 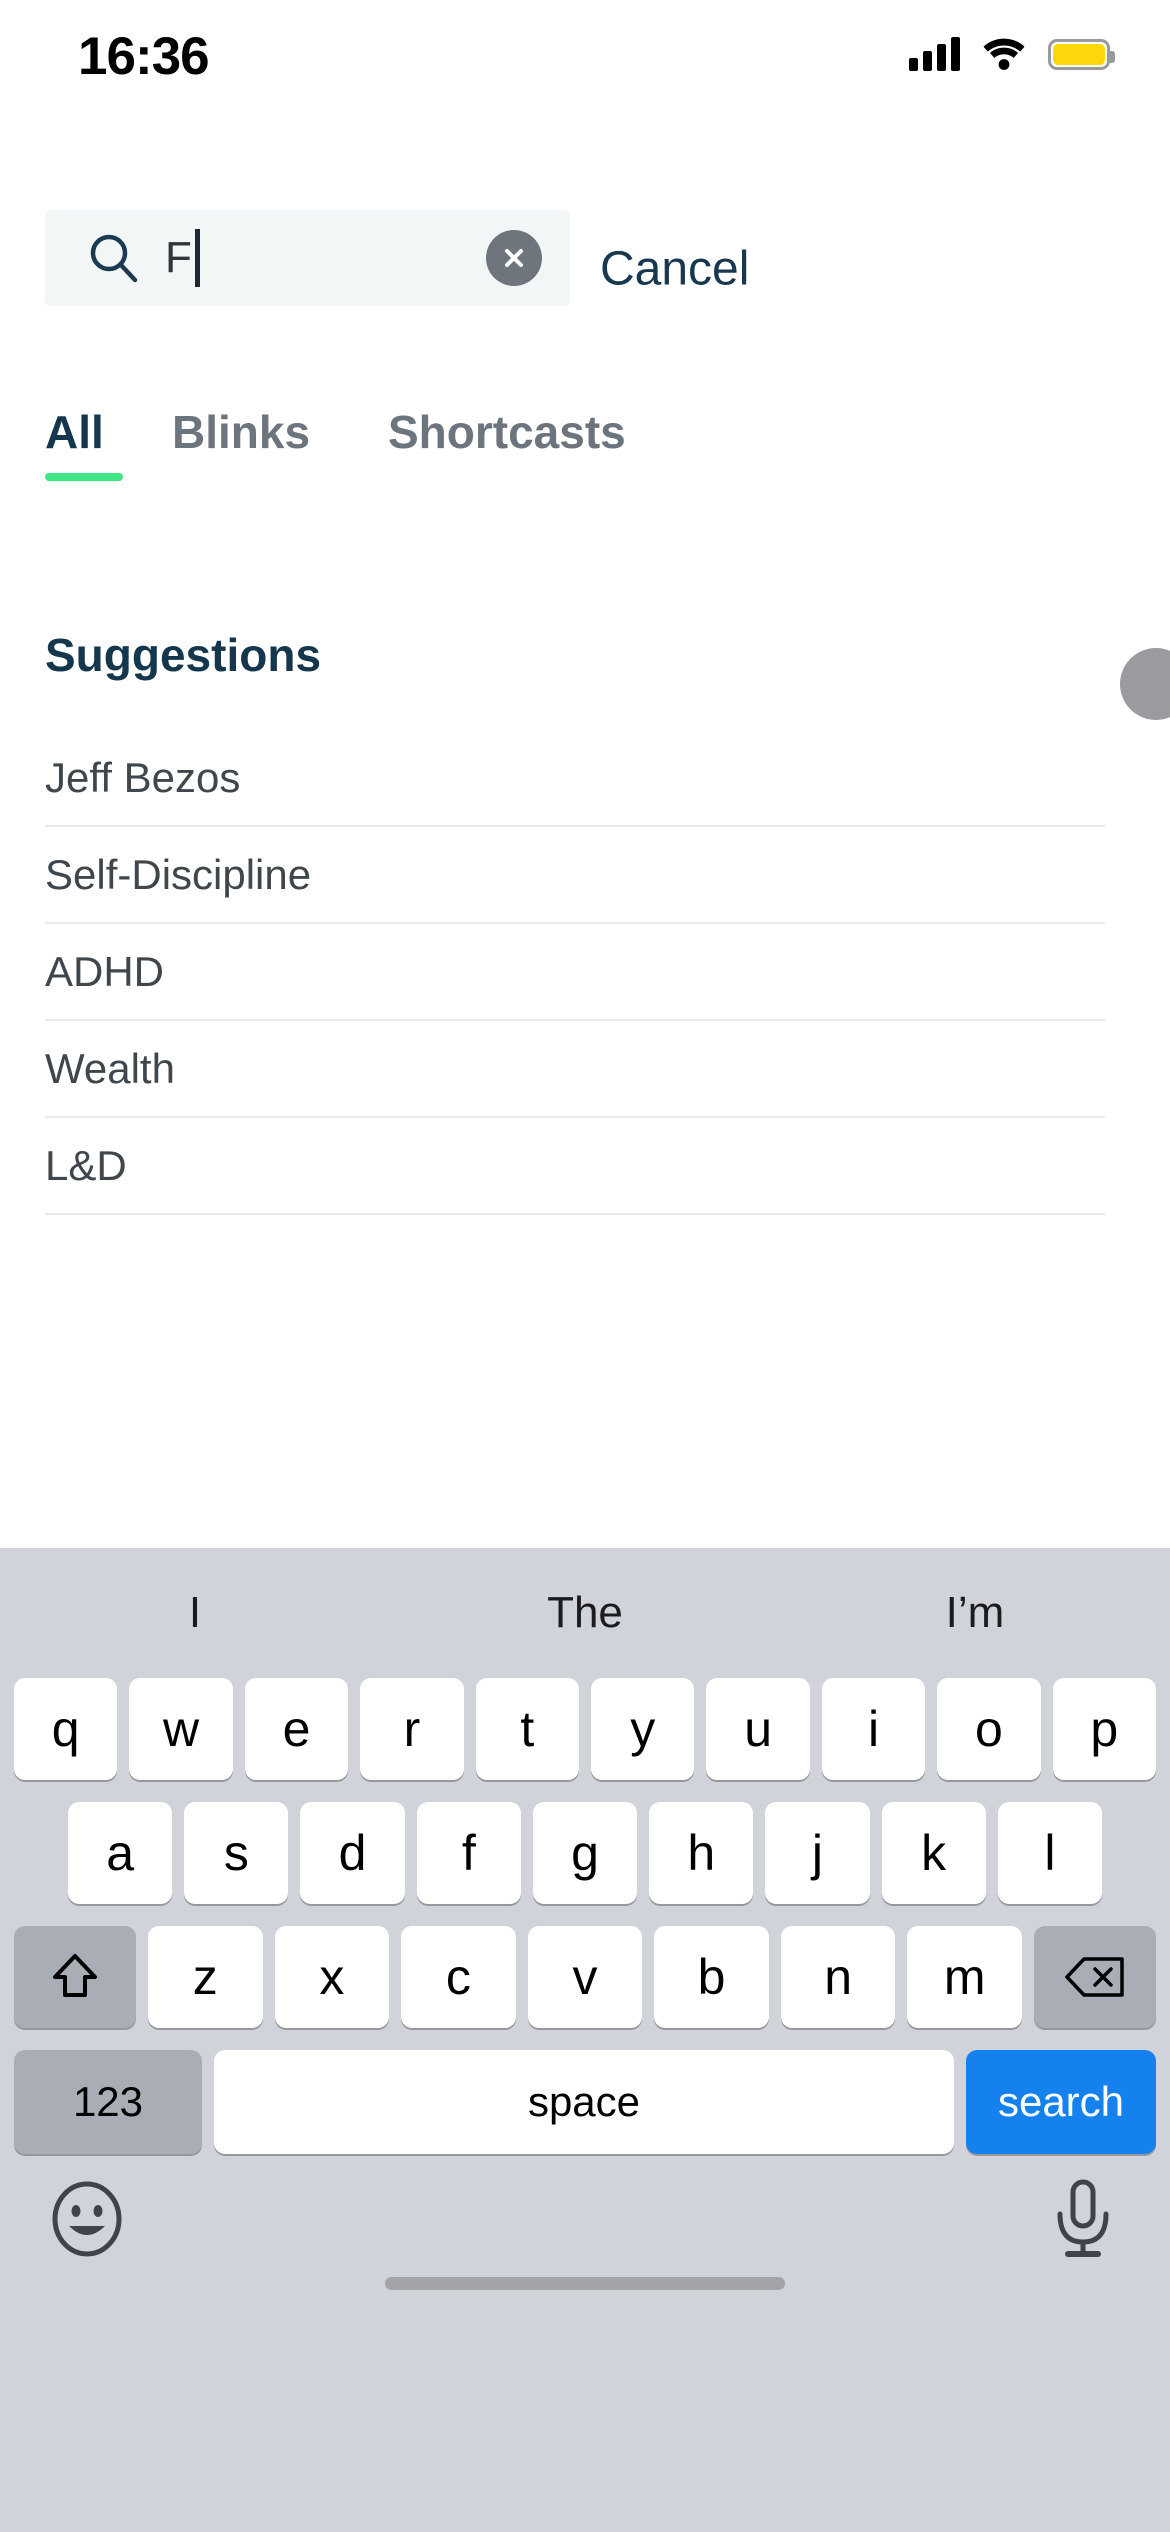 I want to click on wifi-icon, so click(x=1004, y=54).